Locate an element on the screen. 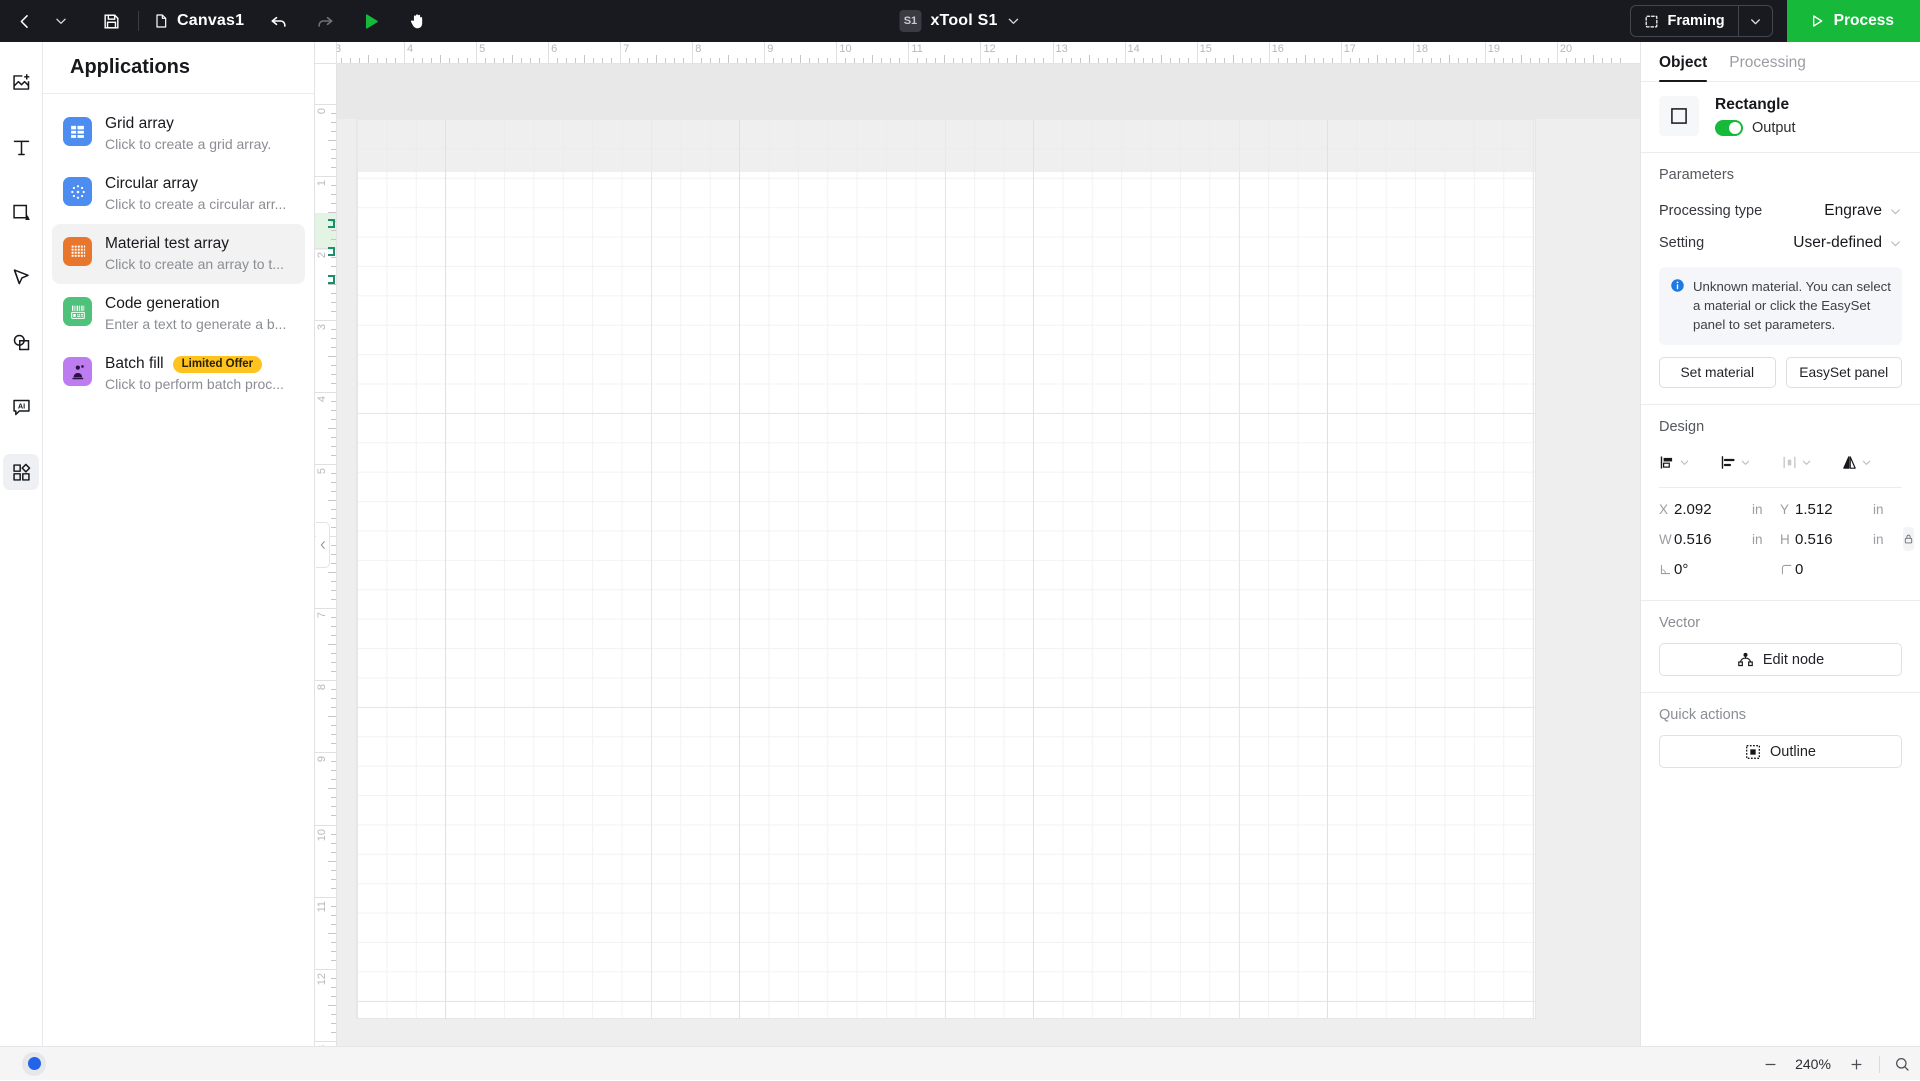  rail-item-ai: AI is located at coordinates (21, 407).